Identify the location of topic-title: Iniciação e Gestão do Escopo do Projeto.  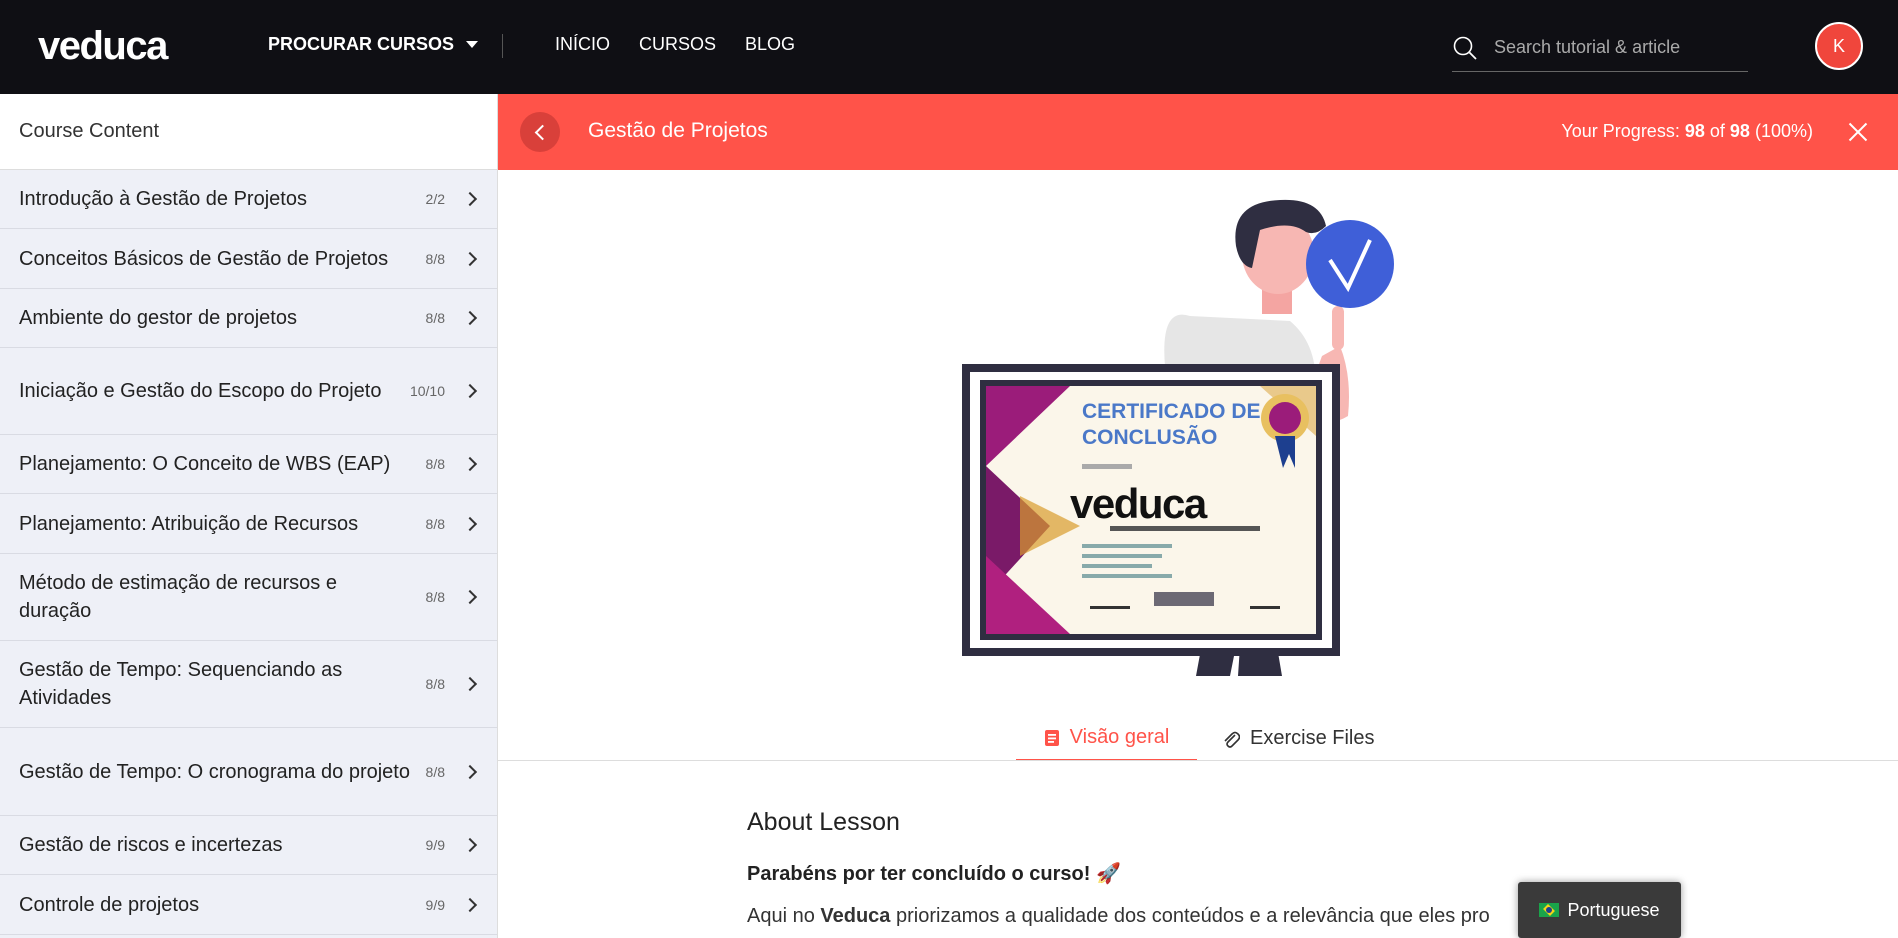
(200, 391).